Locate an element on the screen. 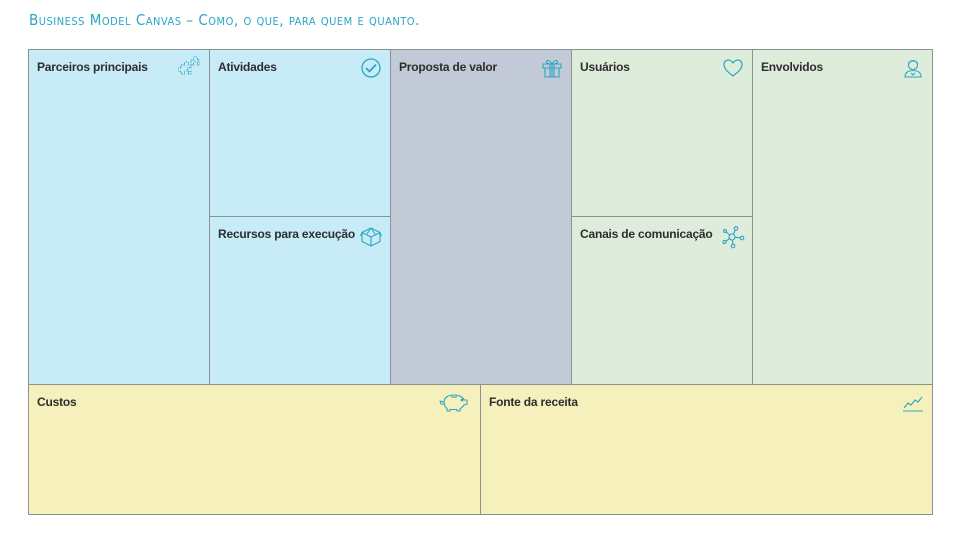 This screenshot has height=540, width=960. block-key-partners: Parceiros principais is located at coordinates (119, 217).